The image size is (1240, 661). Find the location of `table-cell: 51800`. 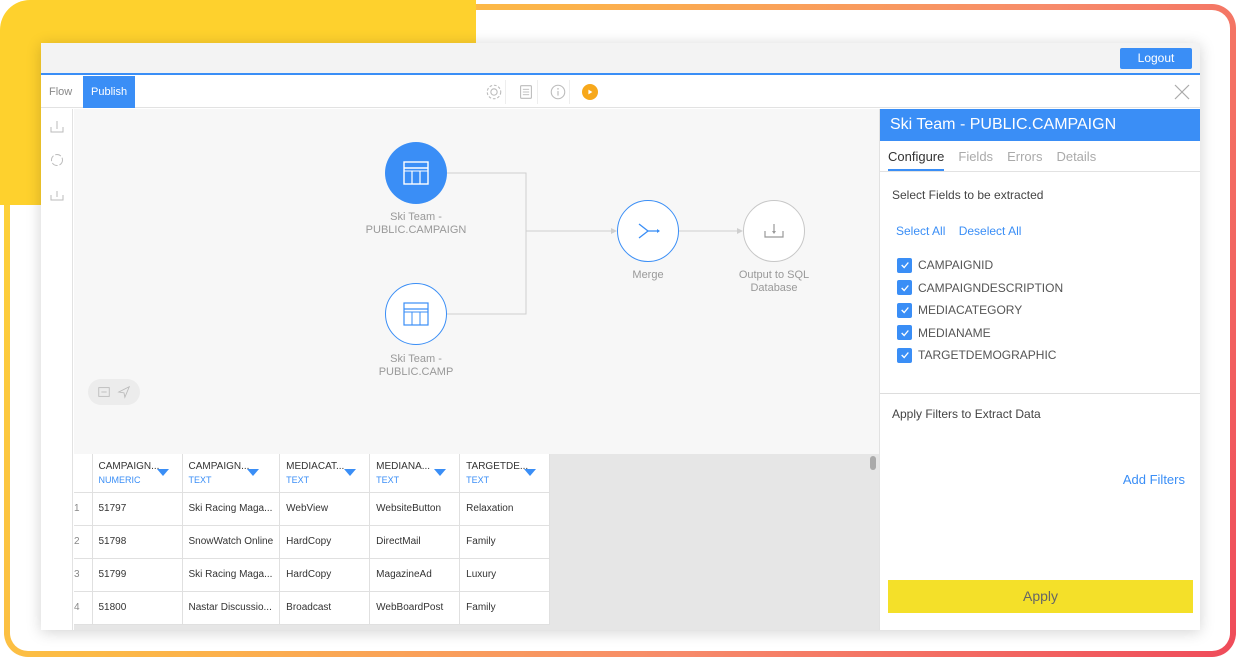

table-cell: 51800 is located at coordinates (137, 608).